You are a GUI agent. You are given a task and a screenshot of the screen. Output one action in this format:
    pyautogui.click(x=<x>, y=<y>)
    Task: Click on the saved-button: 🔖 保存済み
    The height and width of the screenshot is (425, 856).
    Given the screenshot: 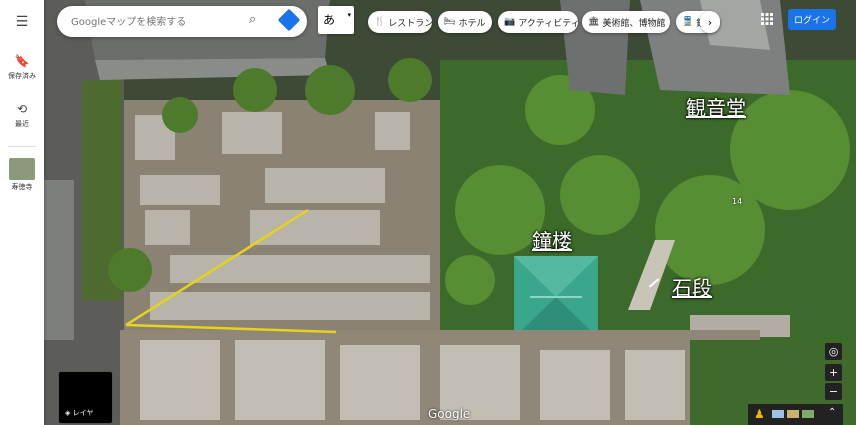 What is the action you would take?
    pyautogui.click(x=22, y=65)
    